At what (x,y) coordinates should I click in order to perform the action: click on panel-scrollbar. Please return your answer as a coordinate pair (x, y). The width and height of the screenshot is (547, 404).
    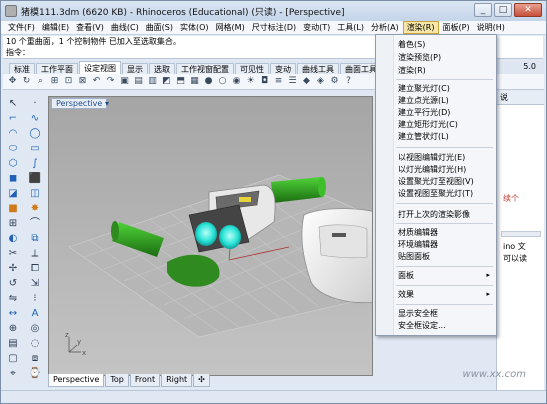
    Looking at the image, I should click on (521, 234).